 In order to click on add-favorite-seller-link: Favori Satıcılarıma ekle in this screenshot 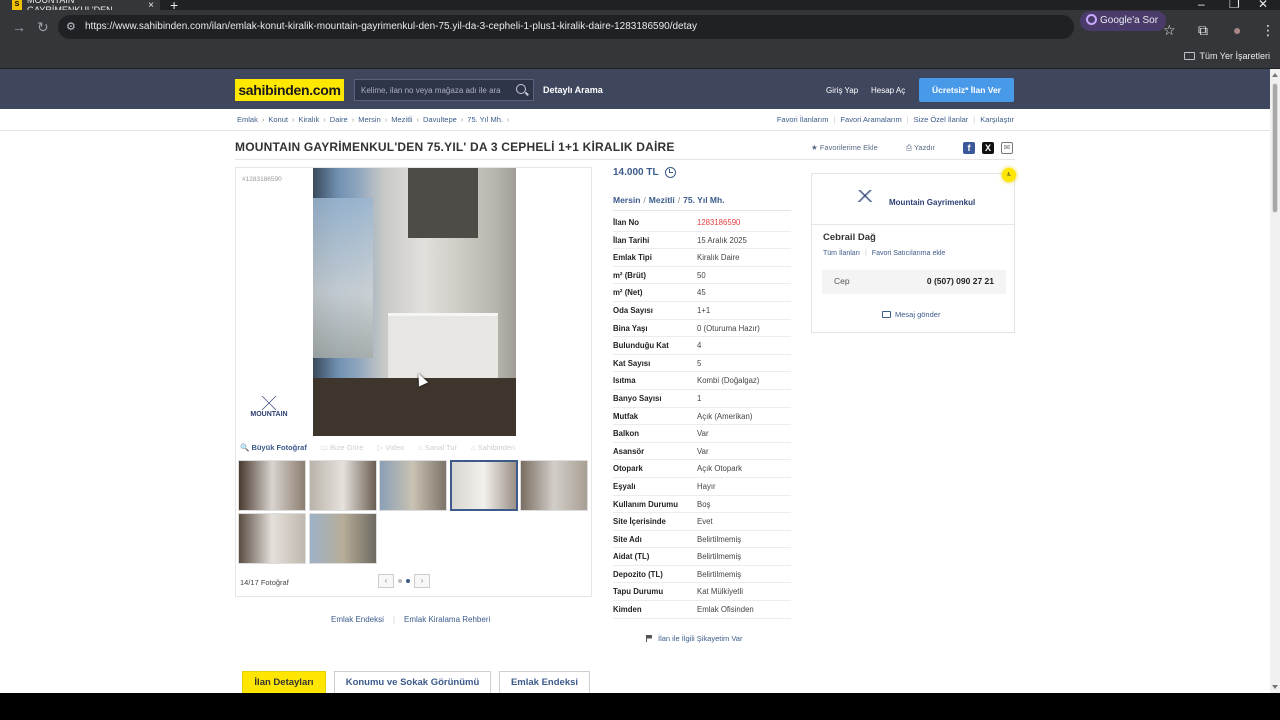, I will do `click(909, 253)`.